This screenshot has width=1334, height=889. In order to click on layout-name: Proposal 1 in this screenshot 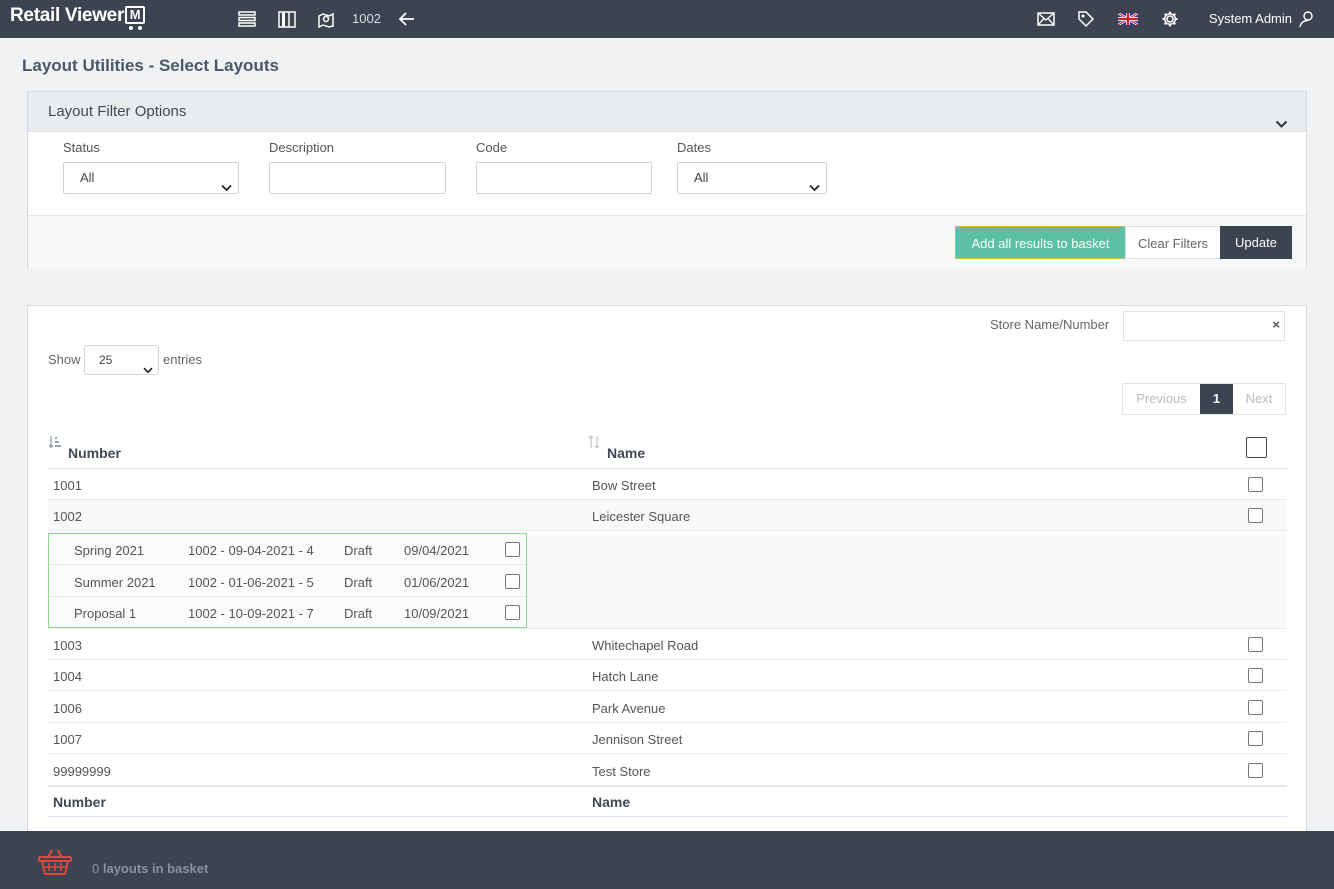, I will do `click(105, 613)`.